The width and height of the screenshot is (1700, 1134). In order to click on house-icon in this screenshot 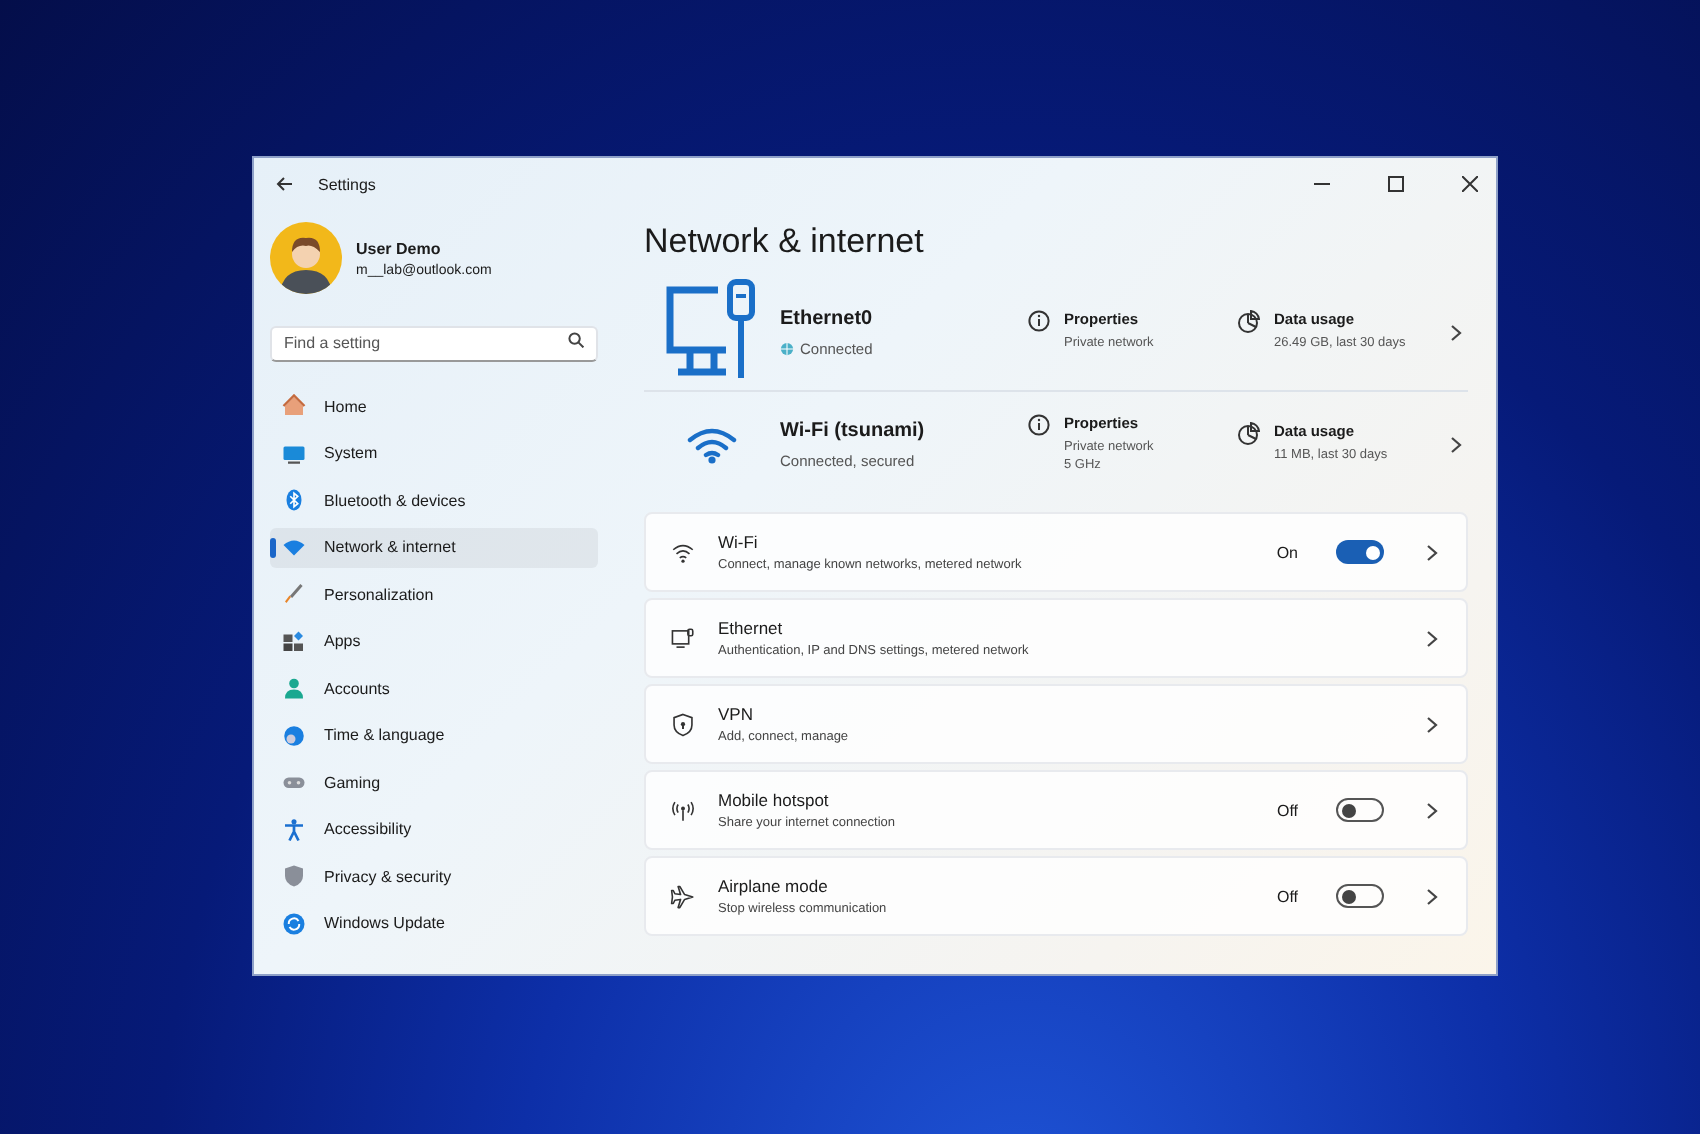, I will do `click(294, 406)`.